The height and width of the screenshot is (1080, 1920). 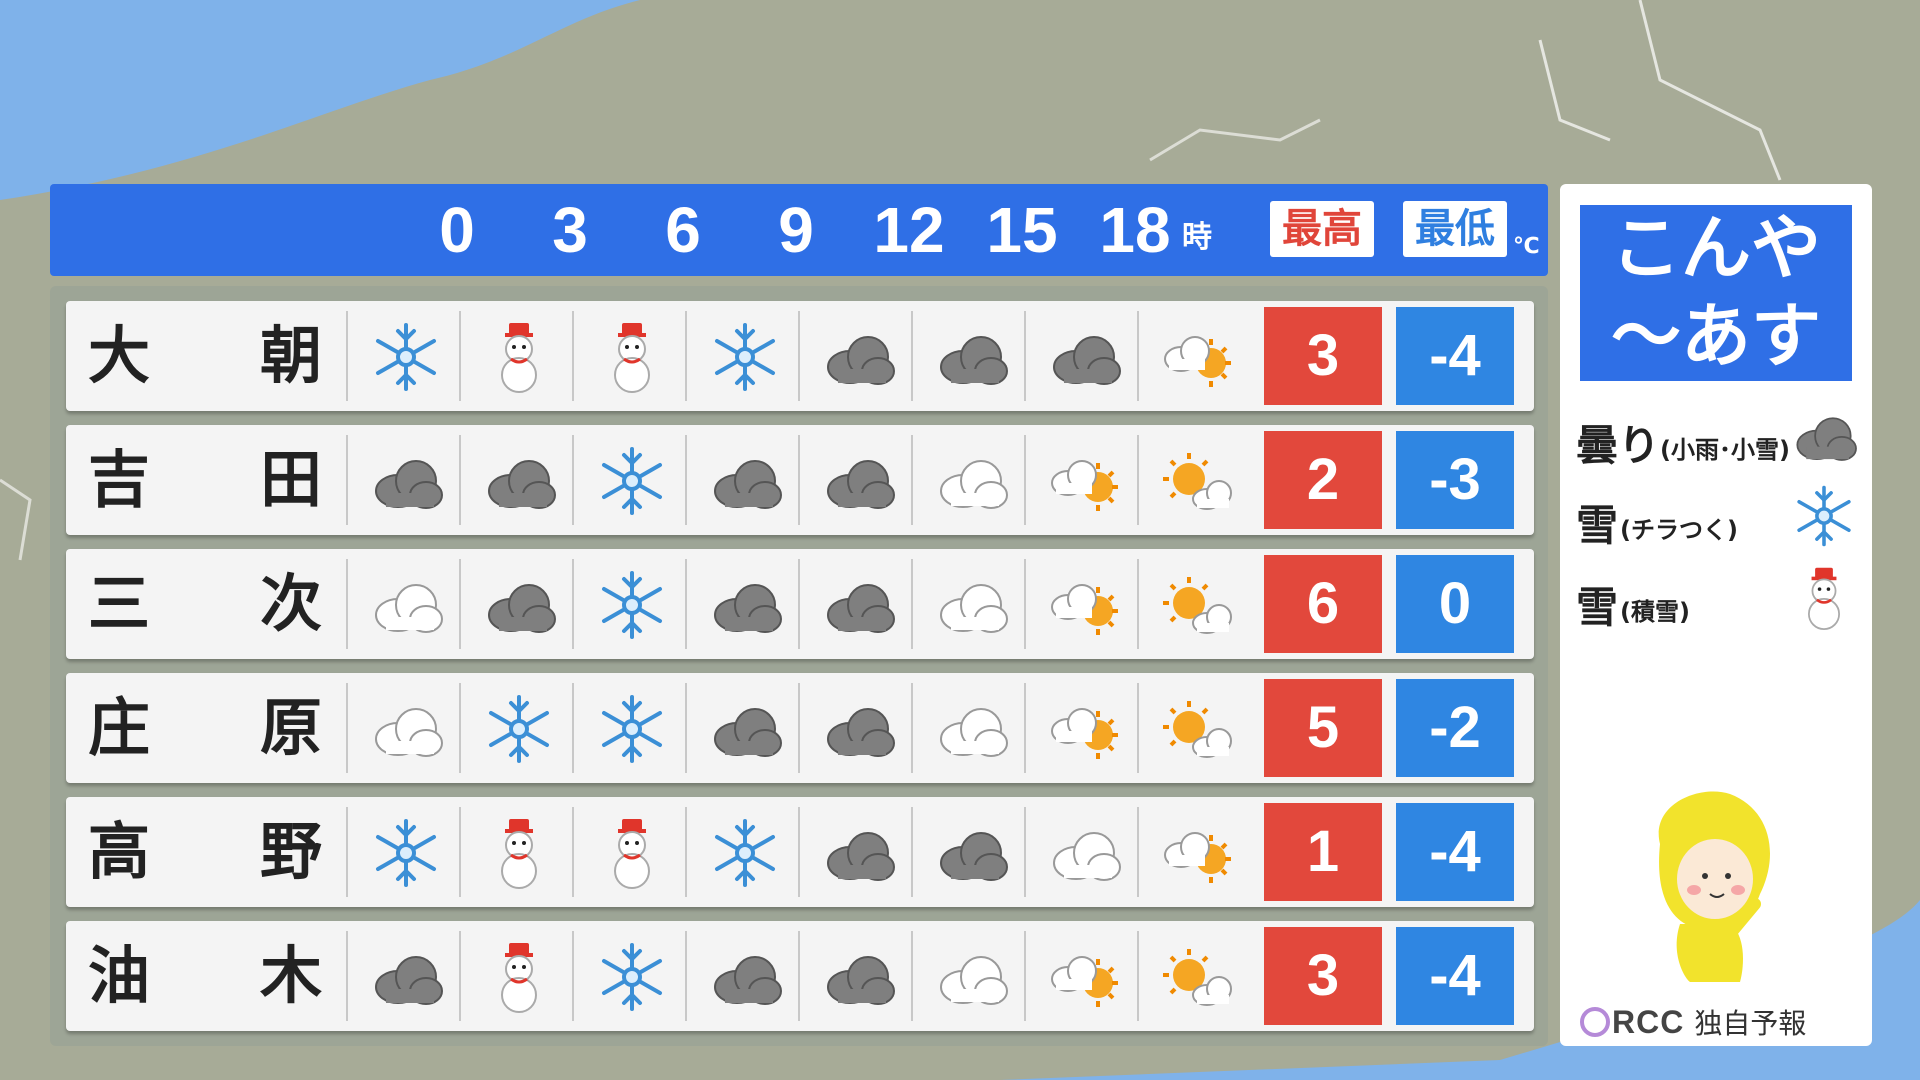 I want to click on hour-label: 6, so click(x=683, y=230).